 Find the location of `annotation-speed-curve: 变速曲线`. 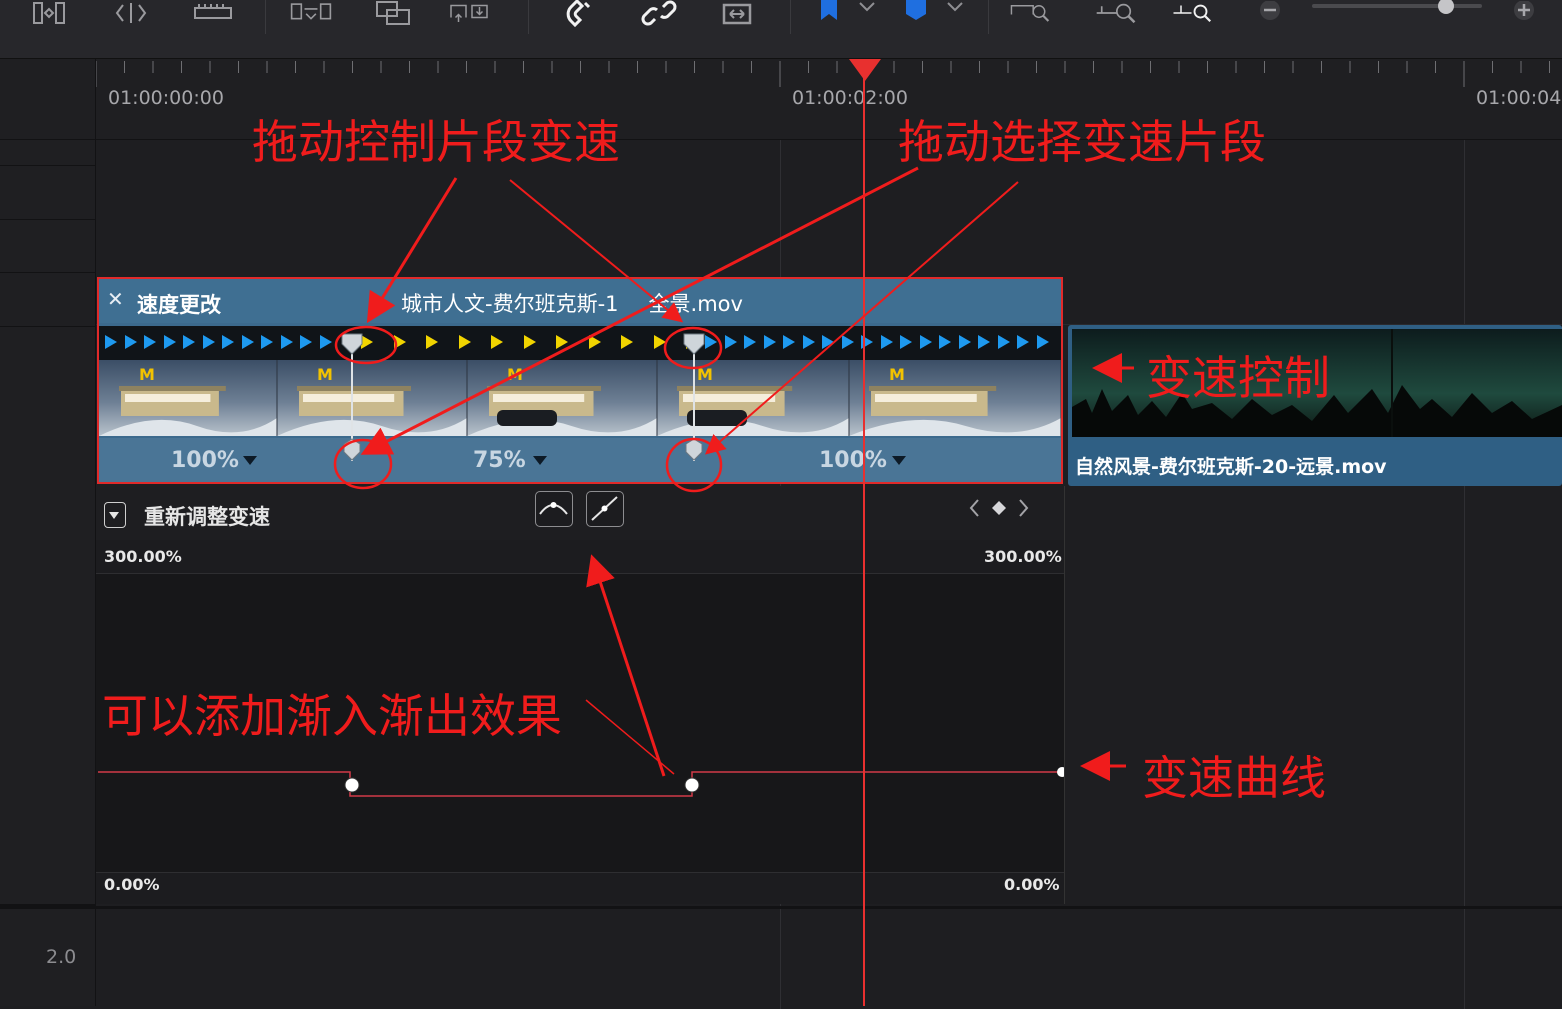

annotation-speed-curve: 变速曲线 is located at coordinates (1234, 778).